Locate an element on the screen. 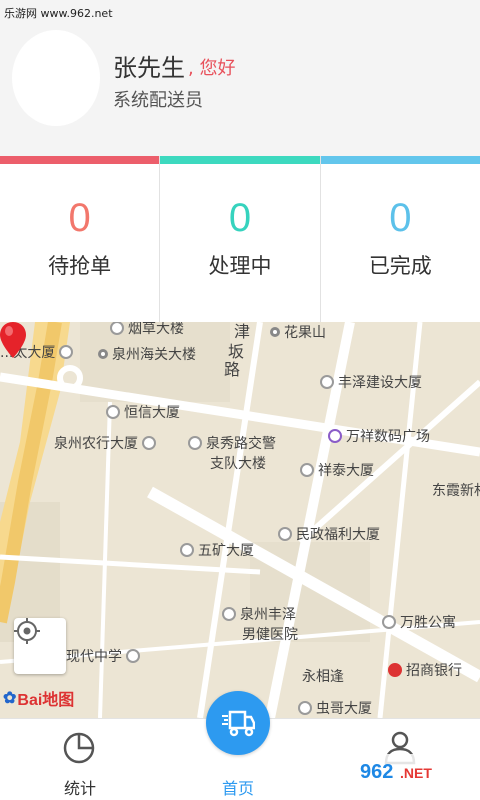  tab-label-home: 首页 is located at coordinates (238, 787).